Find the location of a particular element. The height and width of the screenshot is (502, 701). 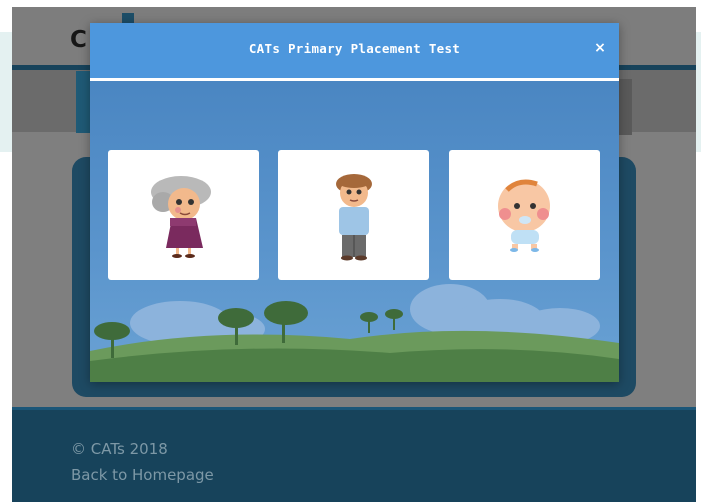

modal-header: CATs Primary Placement Test × is located at coordinates (354, 50).